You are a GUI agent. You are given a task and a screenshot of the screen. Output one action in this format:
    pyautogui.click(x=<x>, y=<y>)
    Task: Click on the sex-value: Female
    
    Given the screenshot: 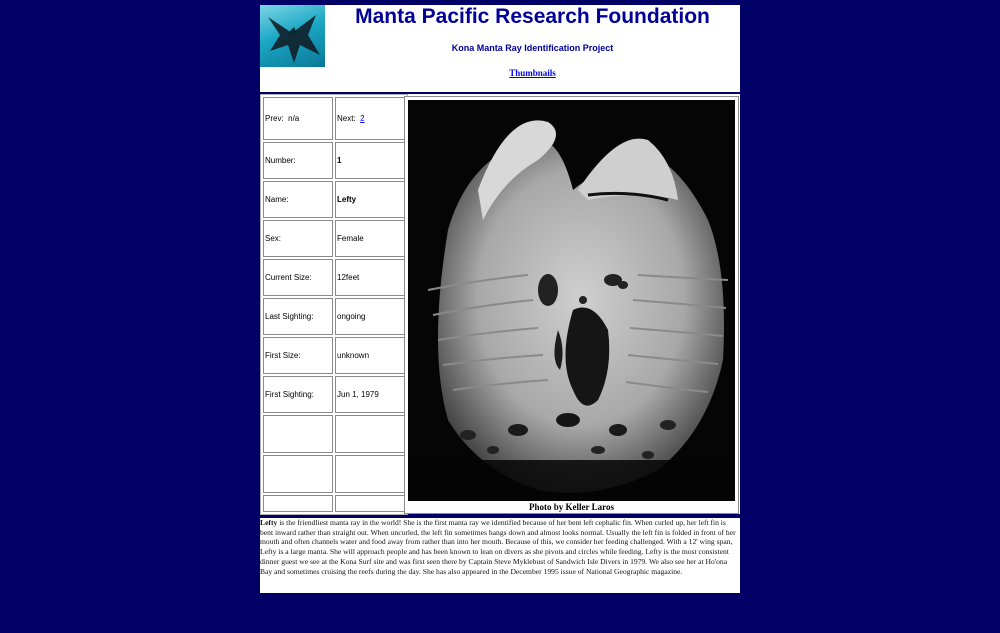 What is the action you would take?
    pyautogui.click(x=370, y=238)
    